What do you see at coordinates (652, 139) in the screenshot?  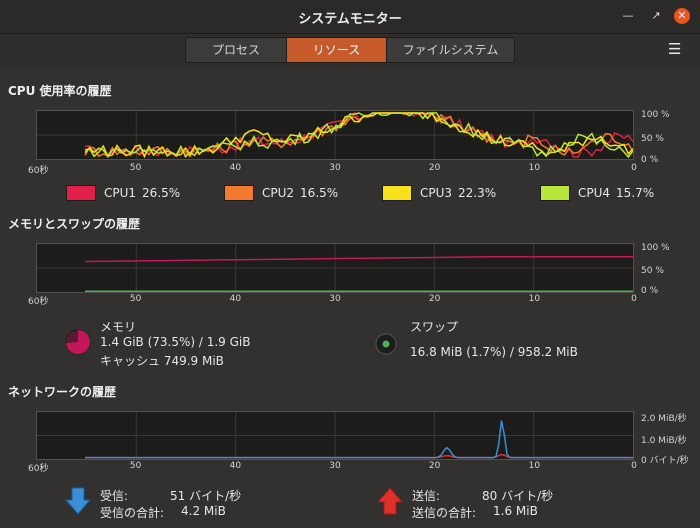 I see `cpu-axis-50: 50 %` at bounding box center [652, 139].